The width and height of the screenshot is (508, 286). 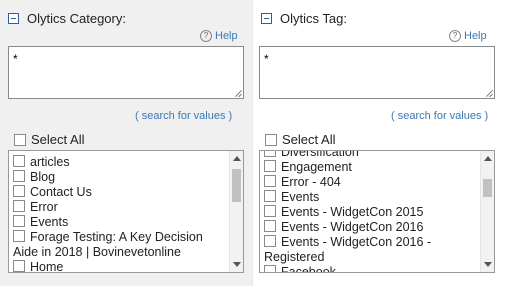 I want to click on list-item: Events - WidgetCon 2016 - Registered, so click(x=371, y=250).